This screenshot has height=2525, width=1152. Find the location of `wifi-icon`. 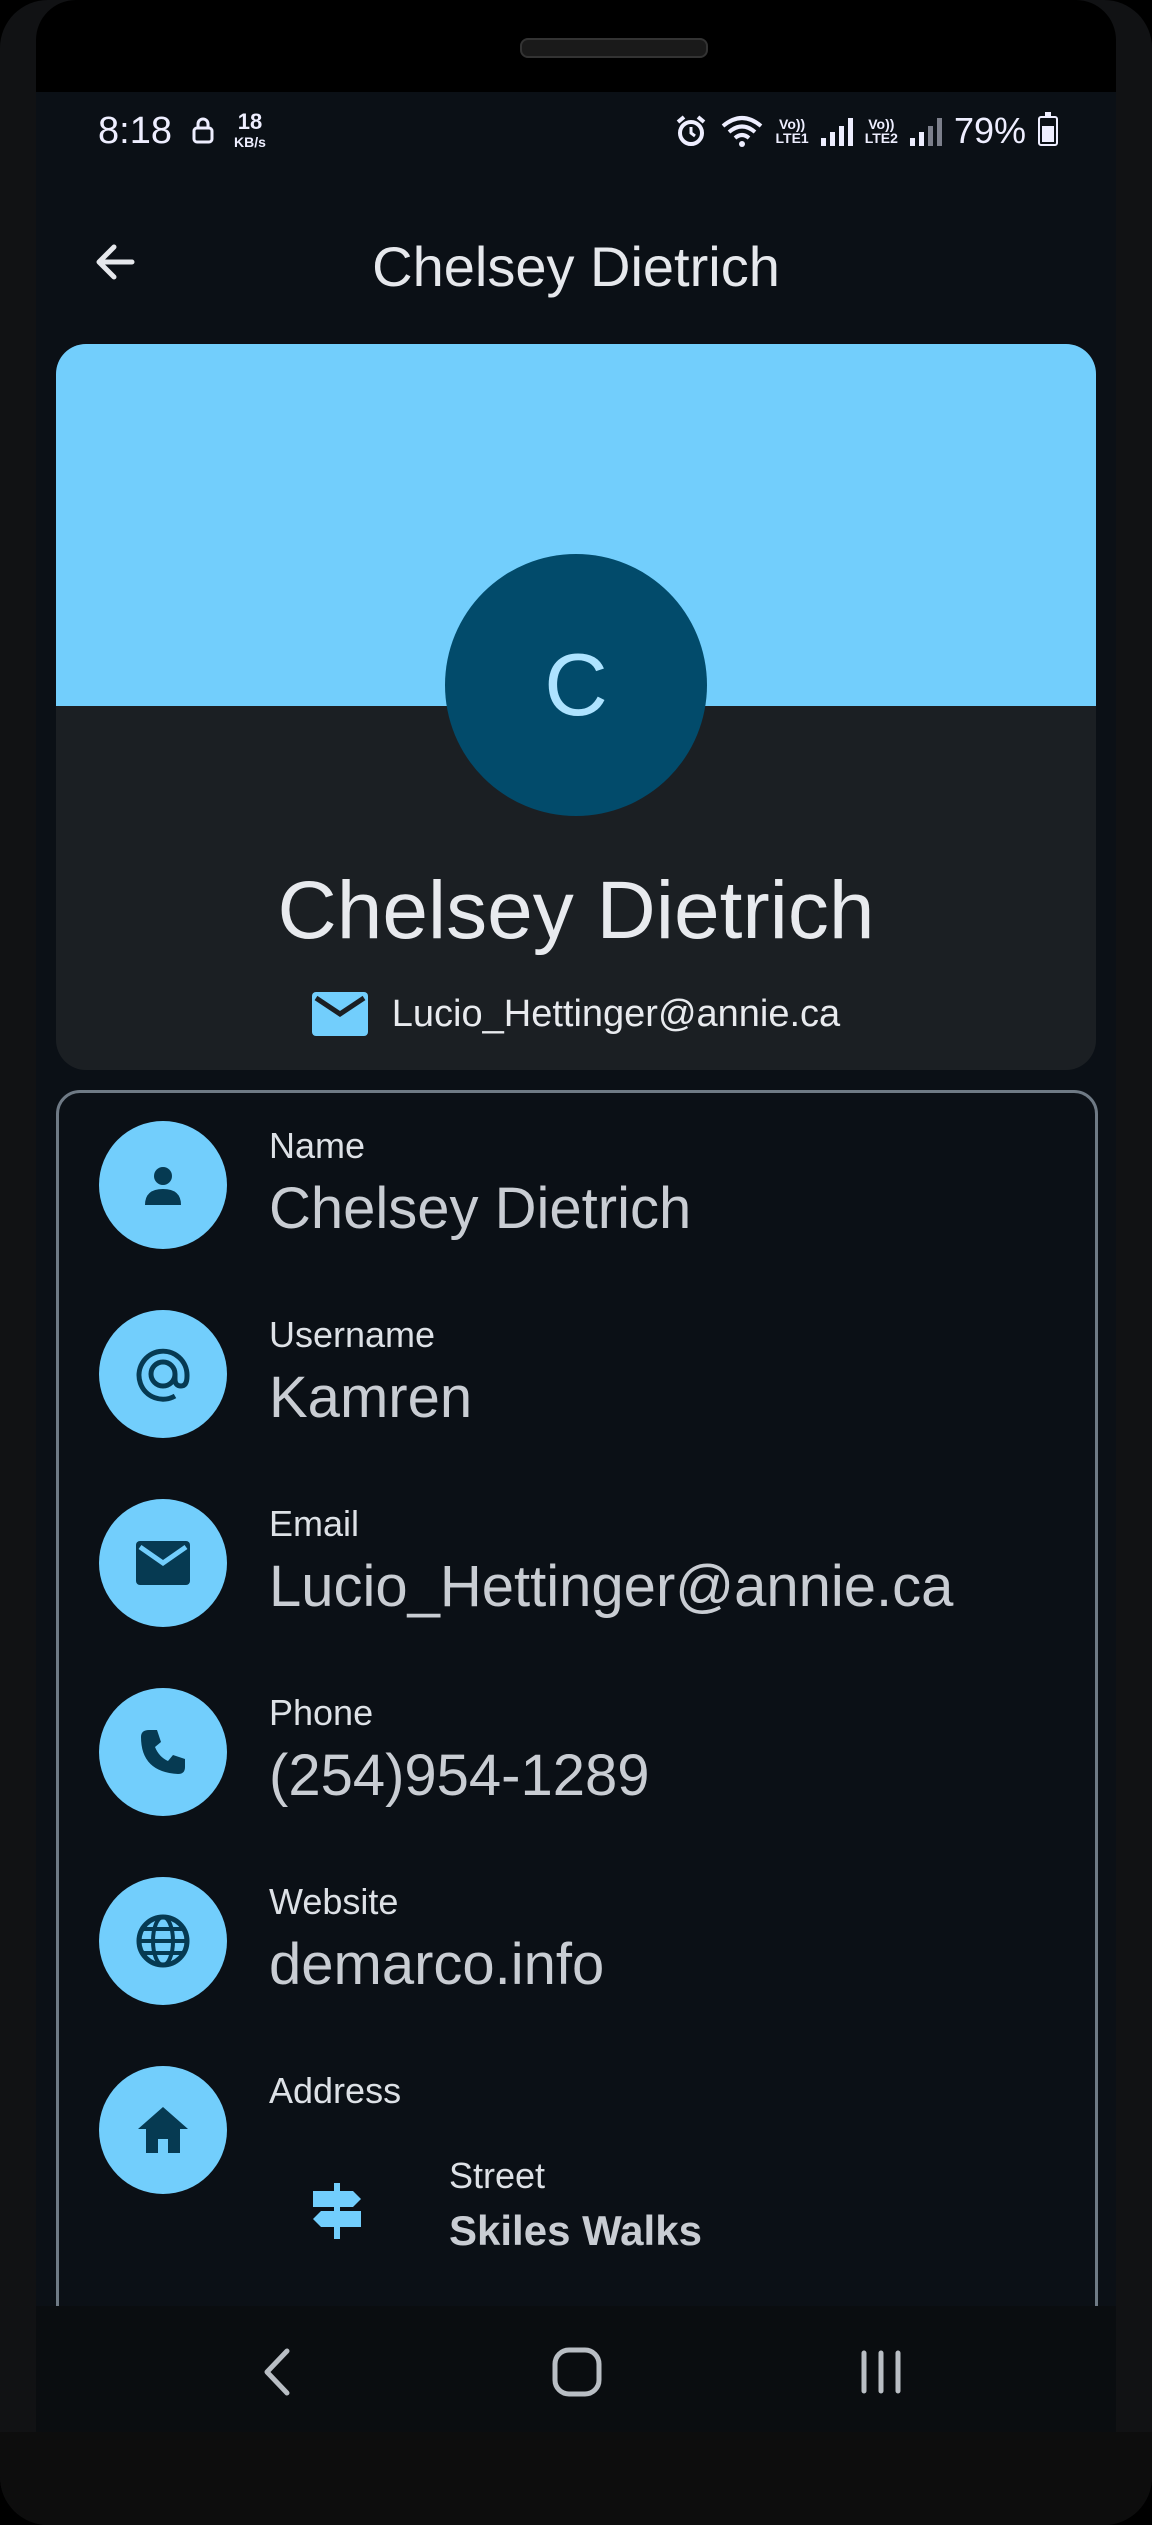

wifi-icon is located at coordinates (741, 131).